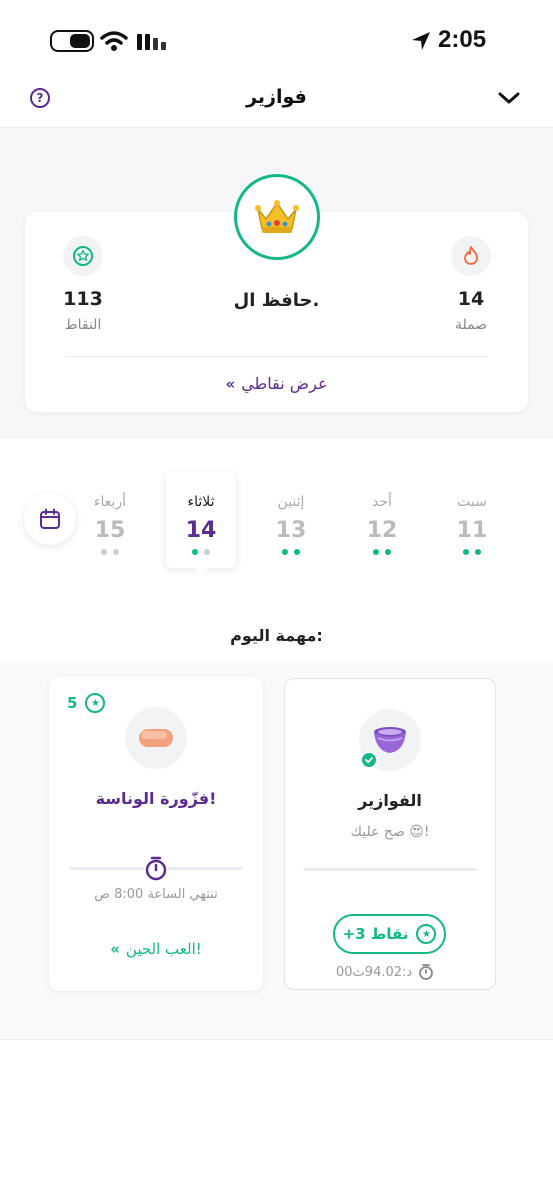  I want to click on reward-label: +3 نقاط, so click(375, 934).